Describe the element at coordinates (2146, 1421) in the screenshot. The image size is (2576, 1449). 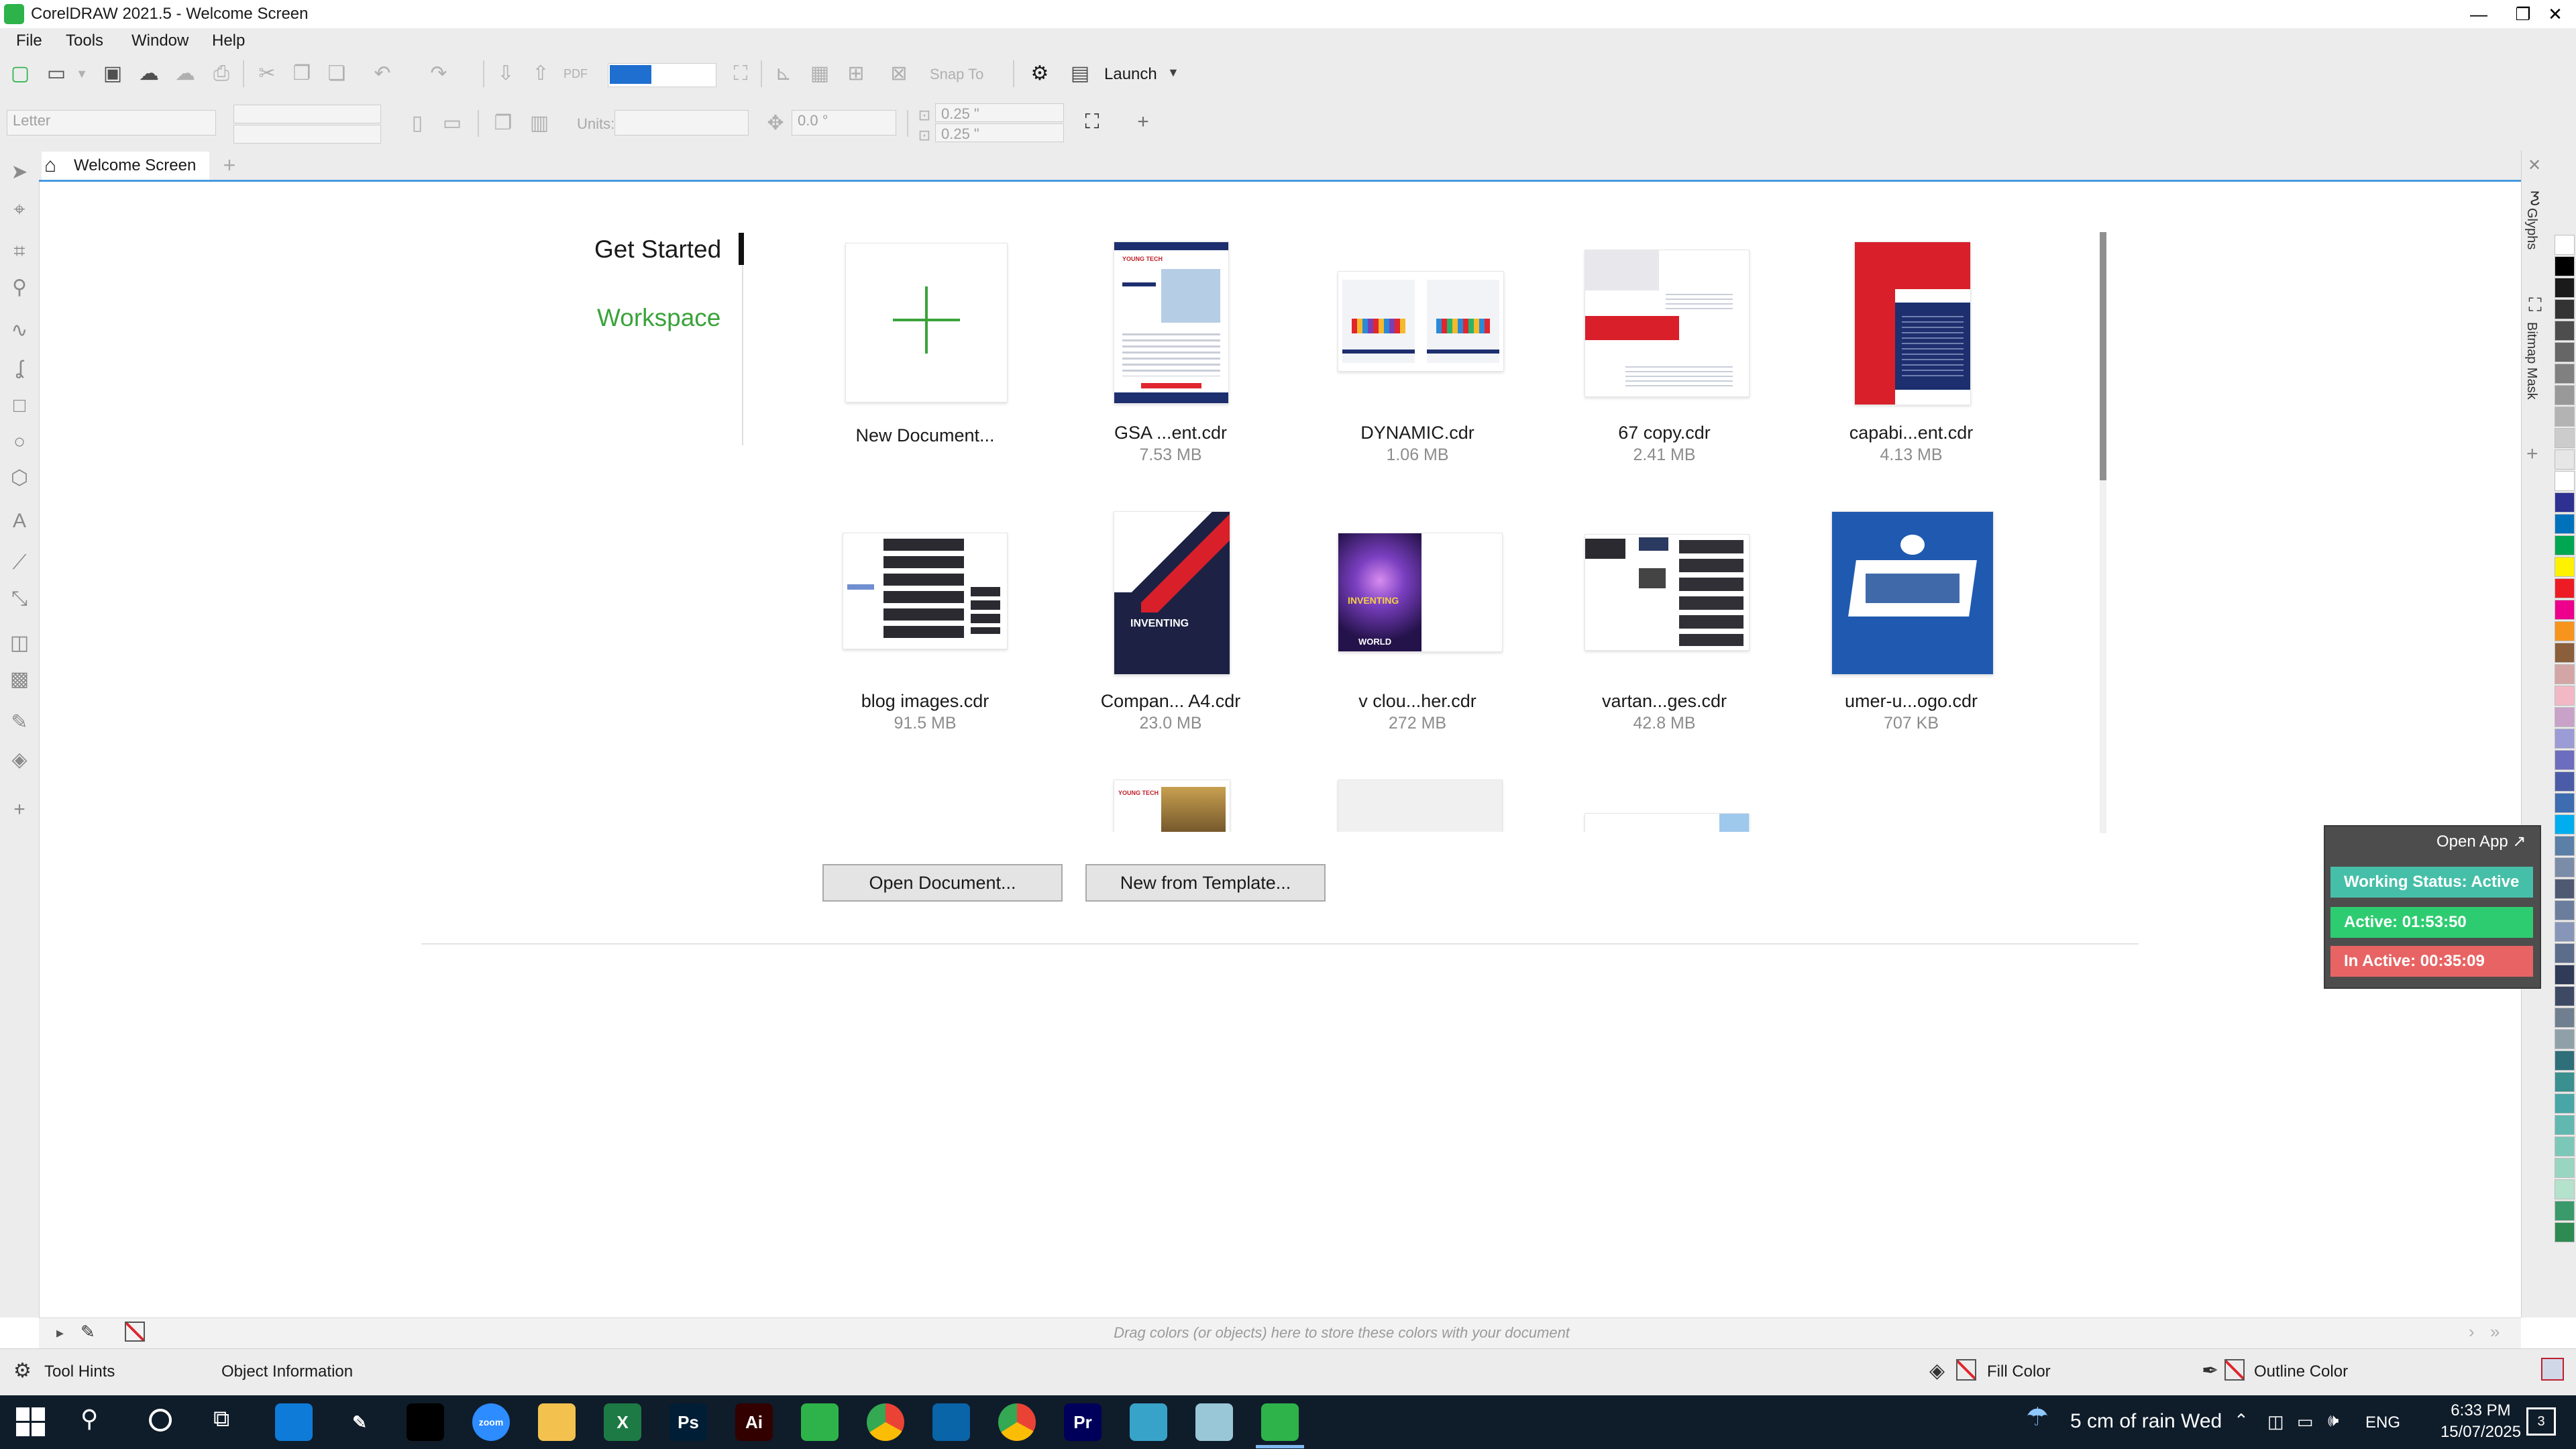
I see `weather-text: 5 cm of rain Wed` at that location.